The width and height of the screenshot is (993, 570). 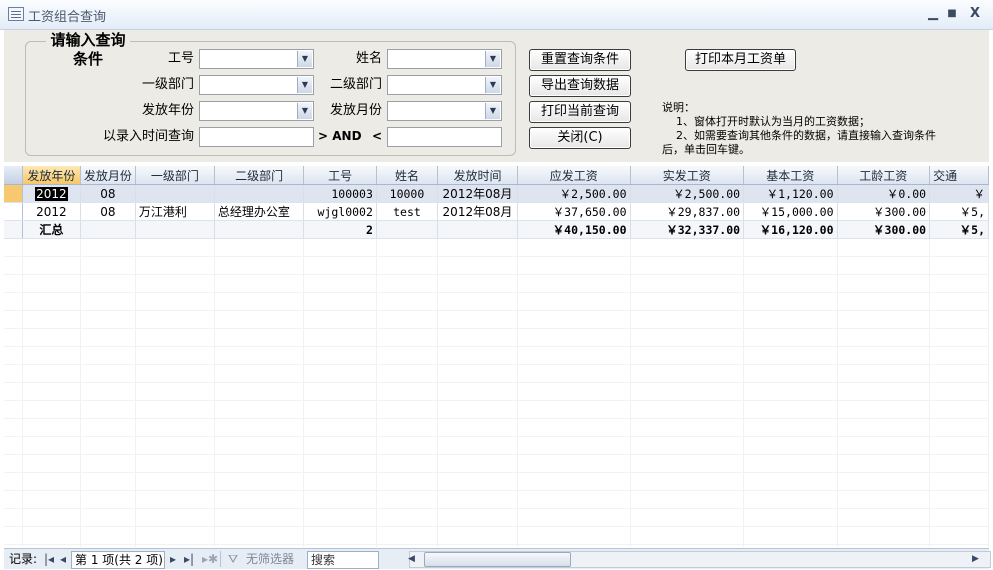 What do you see at coordinates (740, 60) in the screenshot?
I see `print-month-payroll-button: 打印本月工资单` at bounding box center [740, 60].